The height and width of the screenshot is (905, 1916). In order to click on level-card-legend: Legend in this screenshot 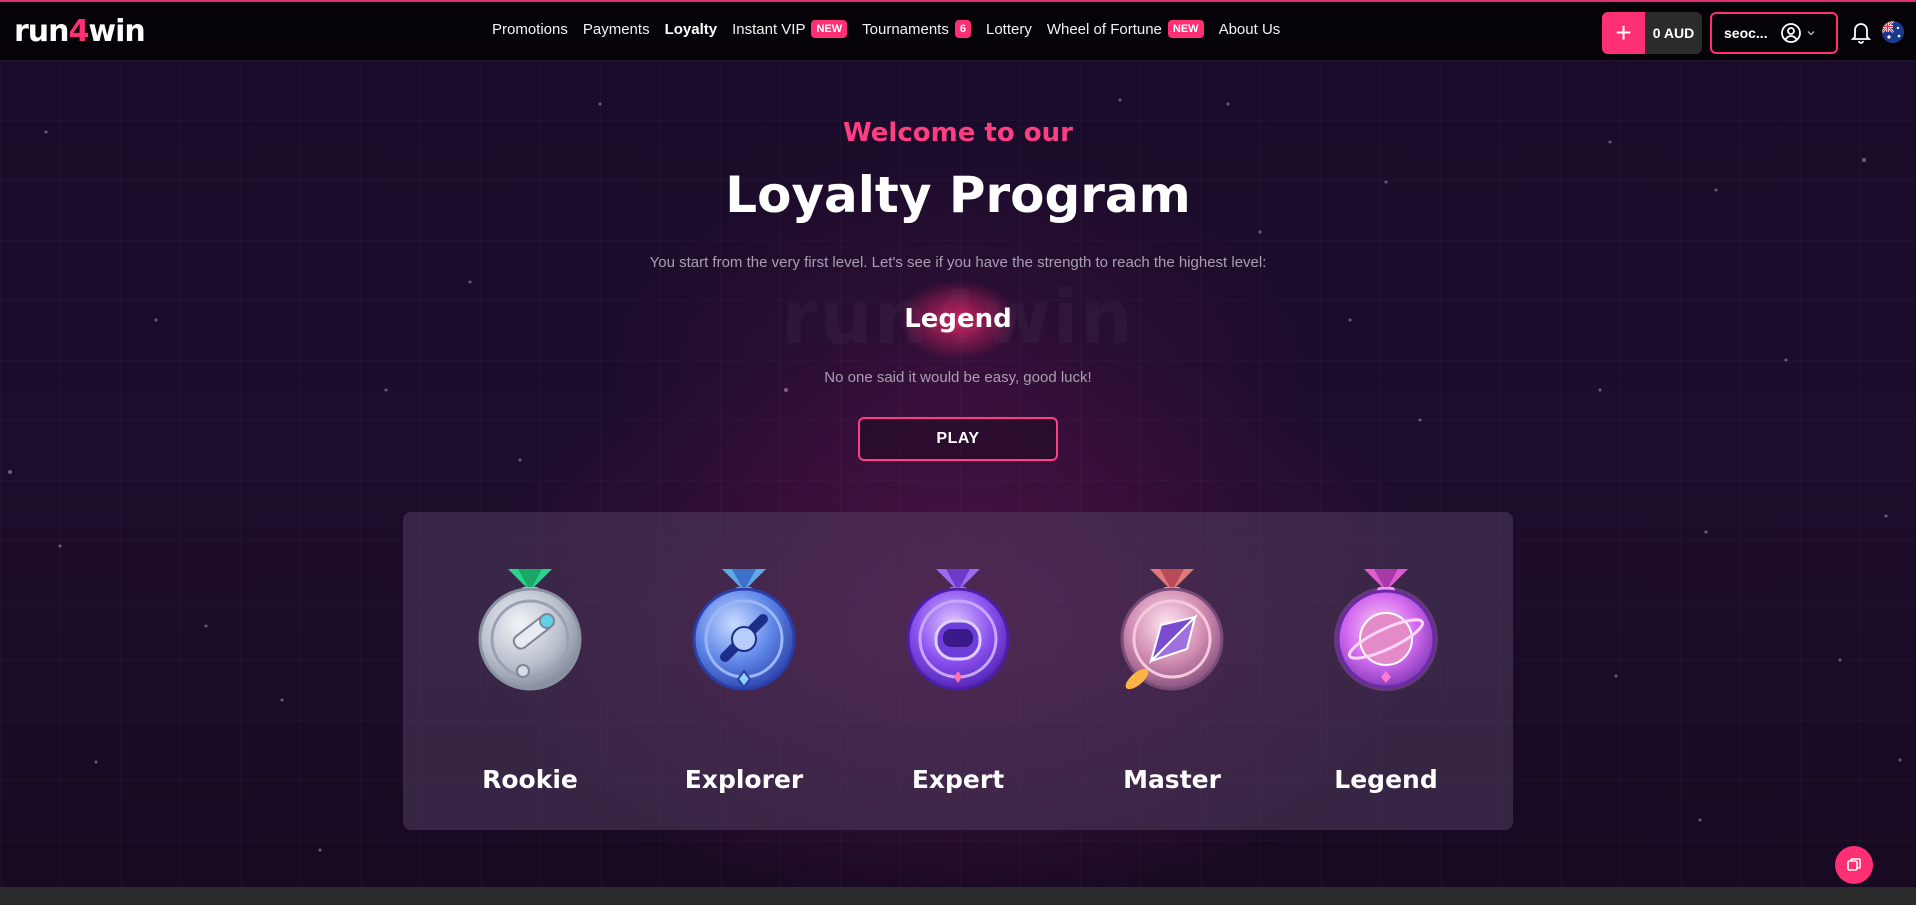, I will do `click(1386, 671)`.